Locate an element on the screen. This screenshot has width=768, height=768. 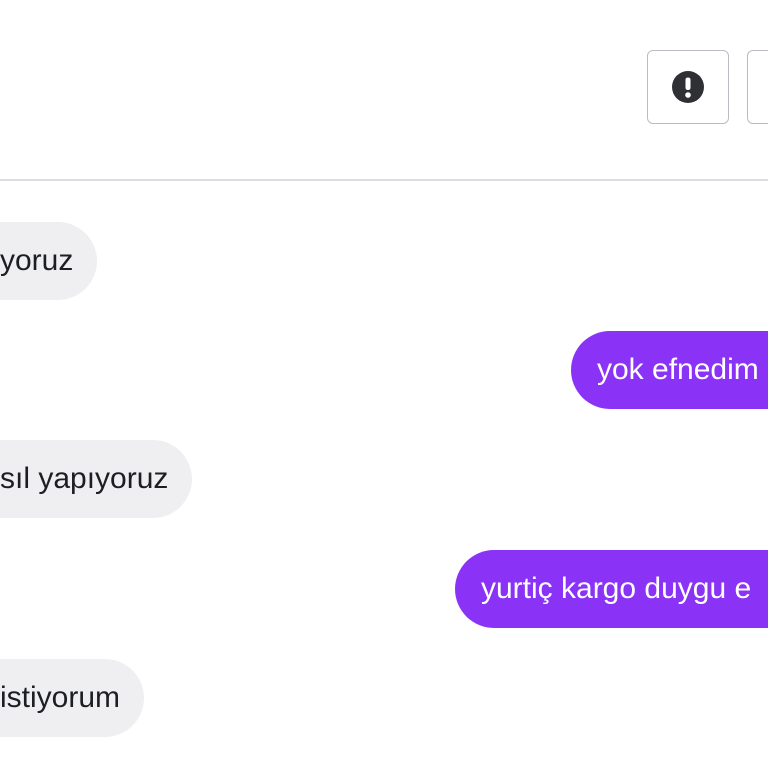
more-options-button is located at coordinates (757, 87).